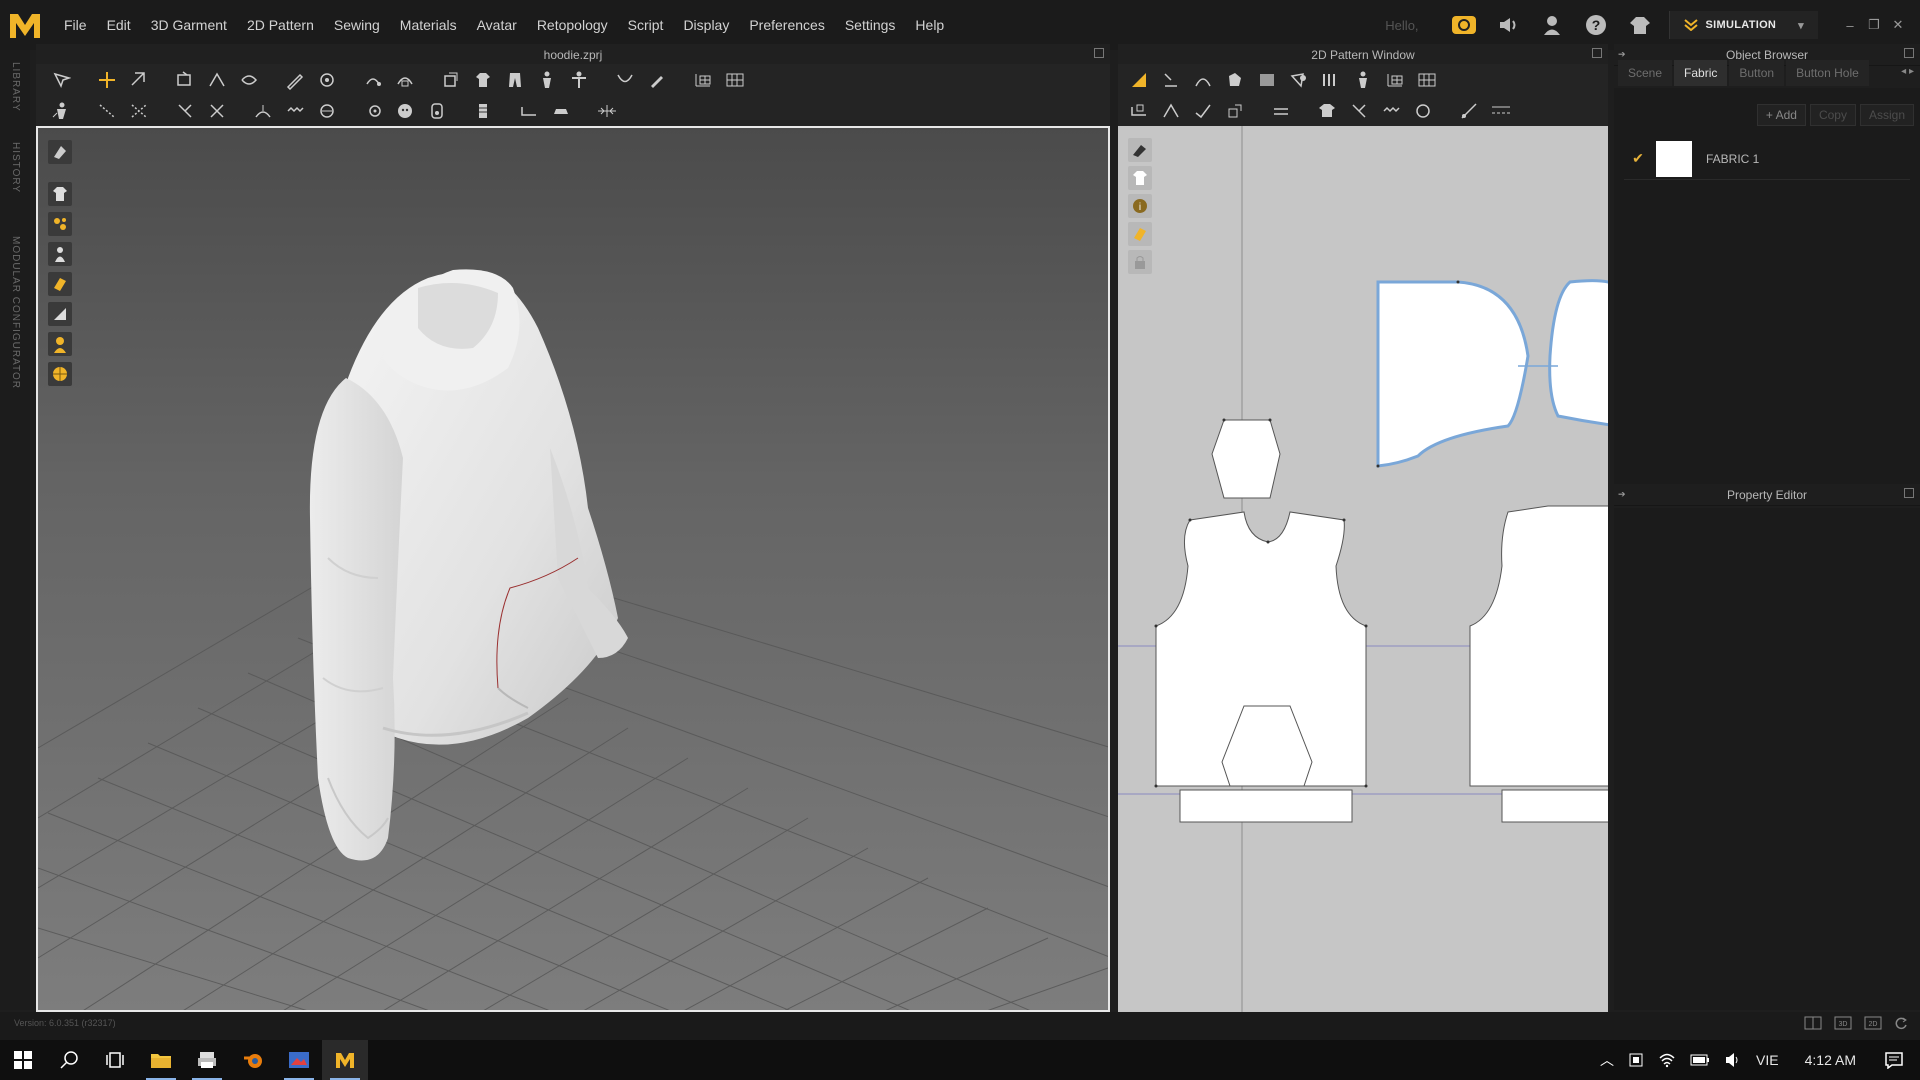  What do you see at coordinates (1140, 262) in the screenshot?
I see `pattern-lock-icon` at bounding box center [1140, 262].